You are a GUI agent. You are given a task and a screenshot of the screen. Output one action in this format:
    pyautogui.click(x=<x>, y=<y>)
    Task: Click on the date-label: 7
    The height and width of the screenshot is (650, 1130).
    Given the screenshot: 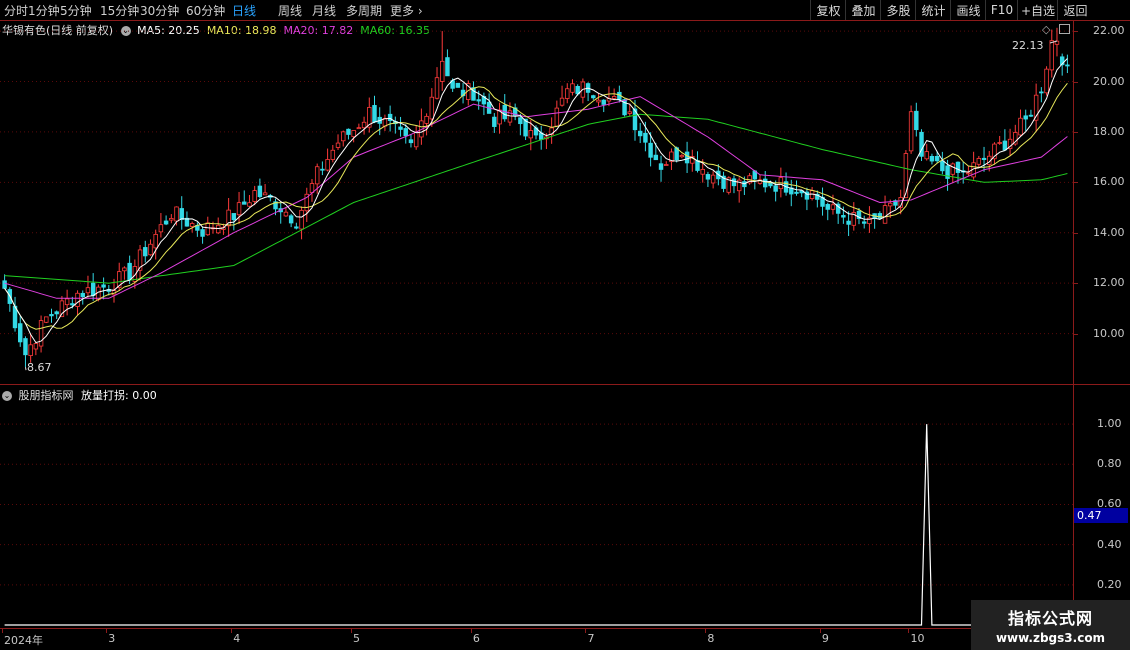 What is the action you would take?
    pyautogui.click(x=591, y=638)
    